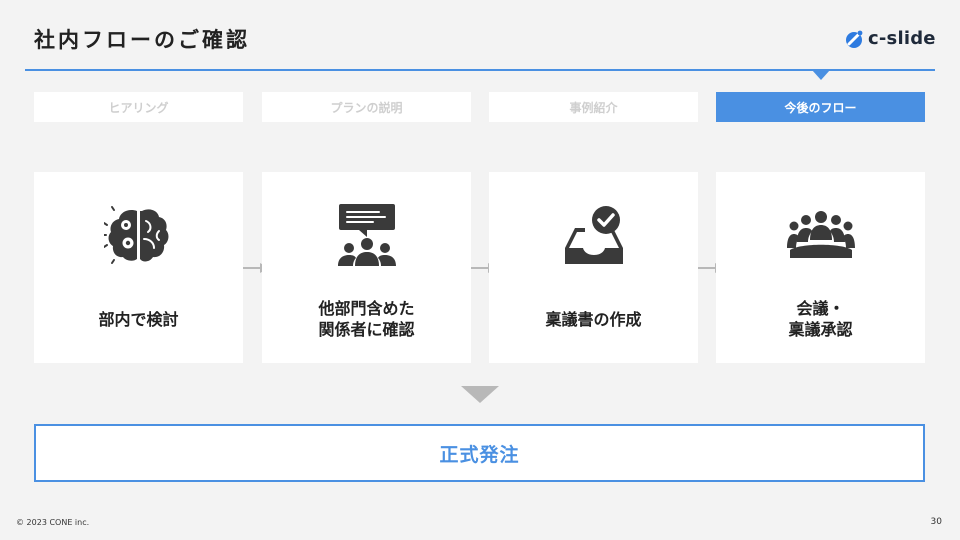 The width and height of the screenshot is (960, 540). I want to click on presentation-group-icon, so click(366, 235).